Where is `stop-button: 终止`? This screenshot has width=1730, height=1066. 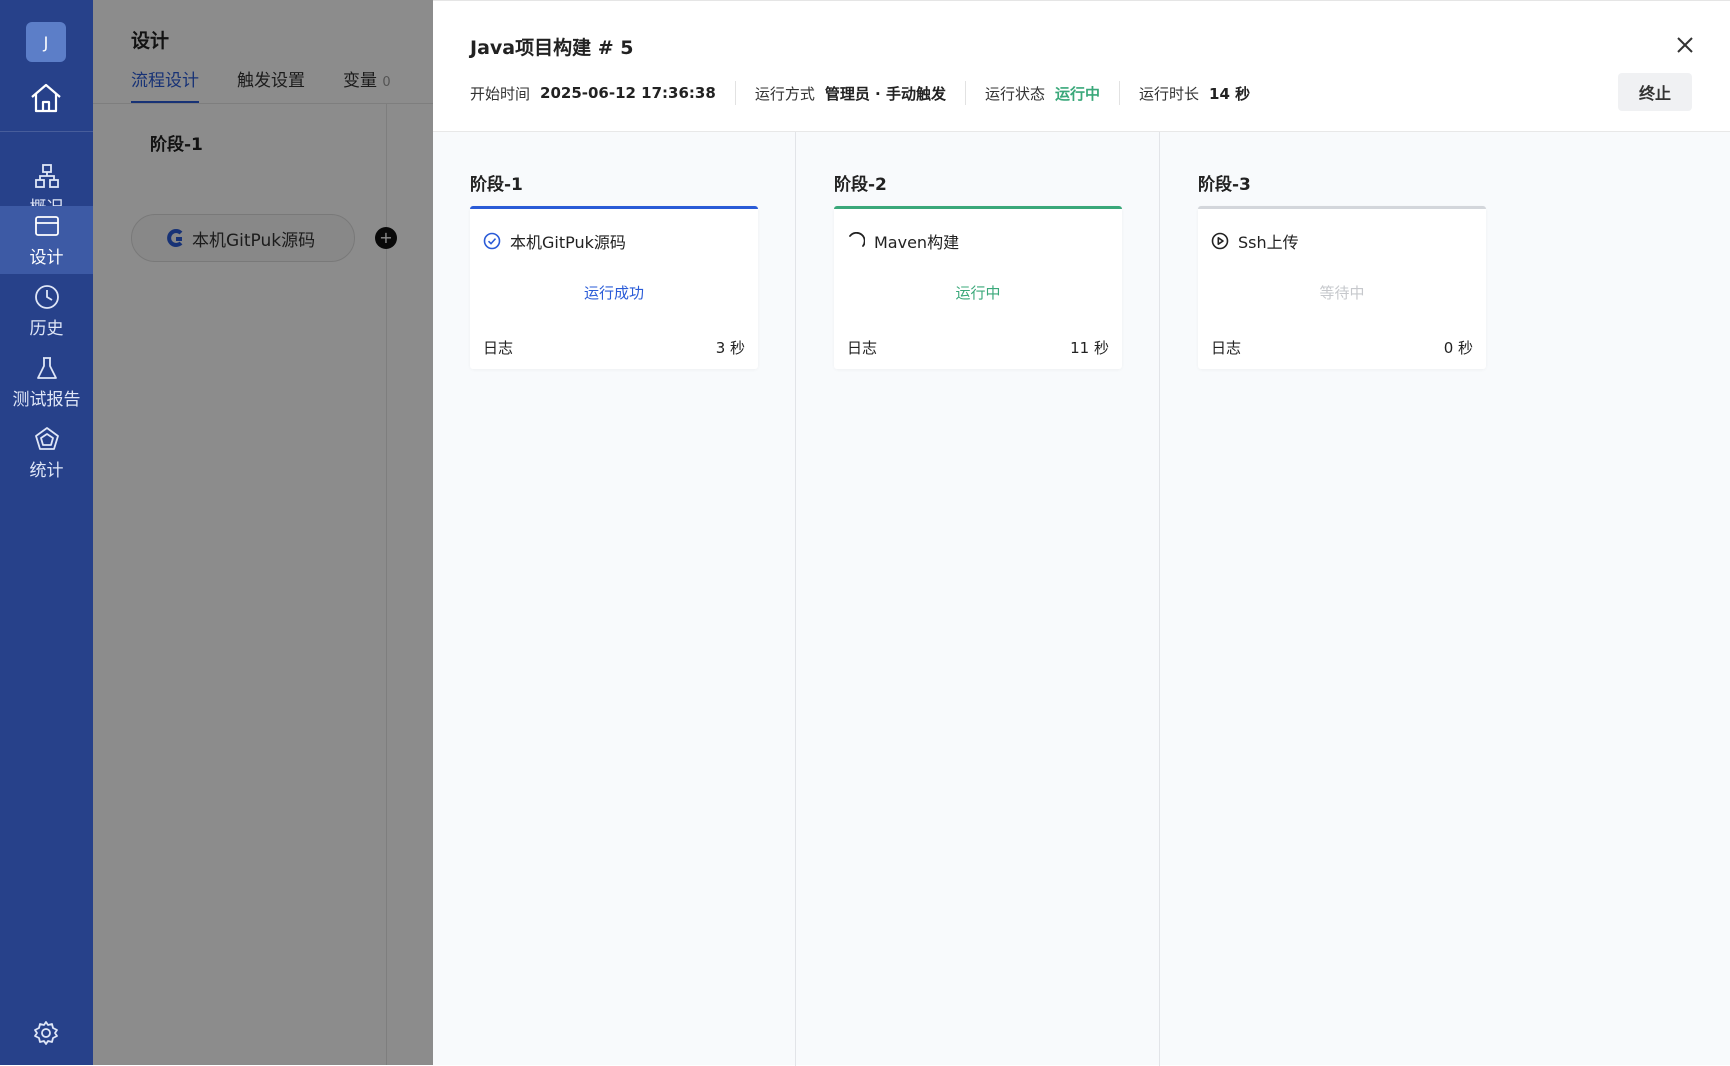 stop-button: 终止 is located at coordinates (1655, 92).